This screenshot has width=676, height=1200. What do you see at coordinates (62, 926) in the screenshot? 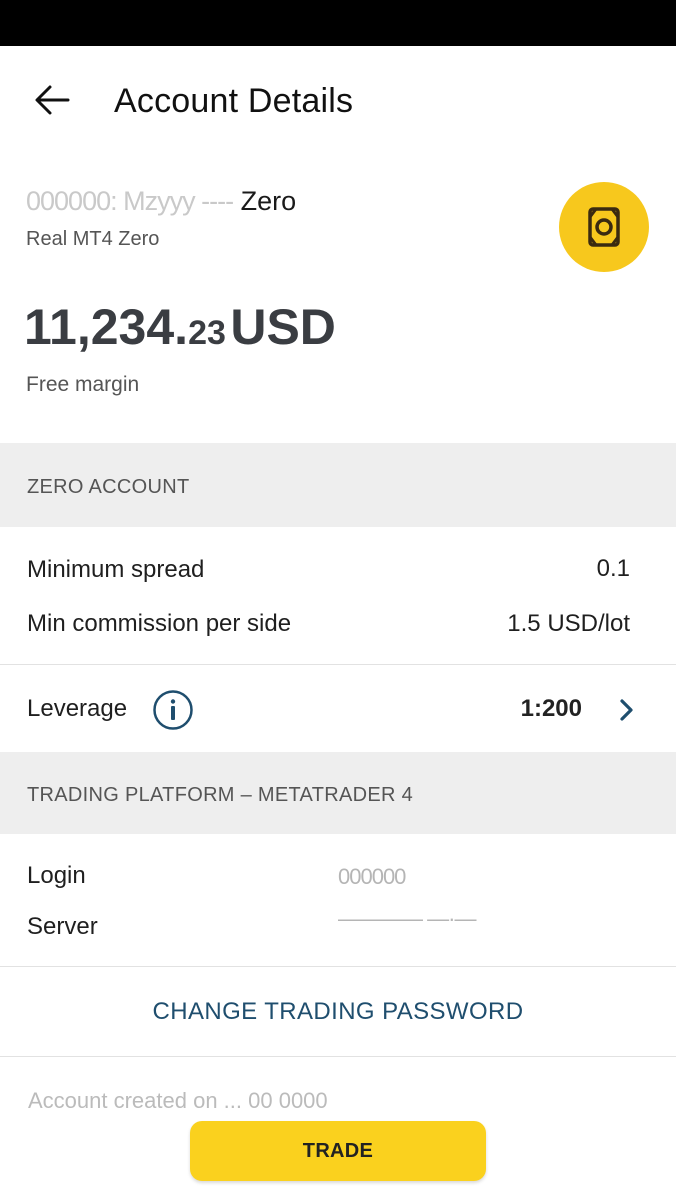
I see `server-label: Server` at bounding box center [62, 926].